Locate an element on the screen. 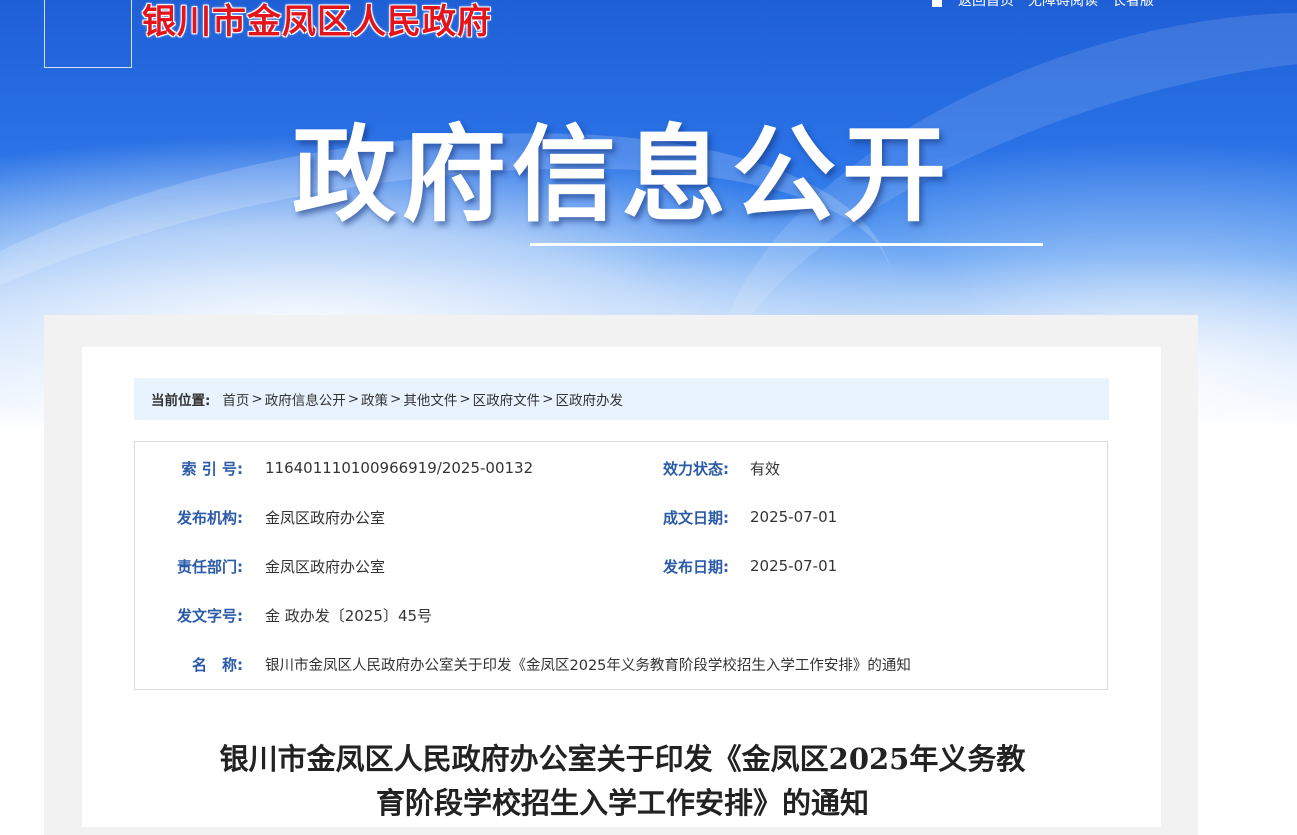 The width and height of the screenshot is (1297, 835). meta-created-value: 2025-07-01 is located at coordinates (794, 517).